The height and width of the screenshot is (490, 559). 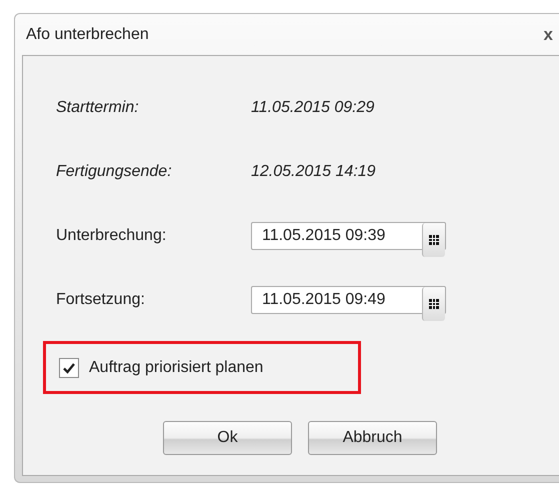 I want to click on checkbox, so click(x=69, y=368).